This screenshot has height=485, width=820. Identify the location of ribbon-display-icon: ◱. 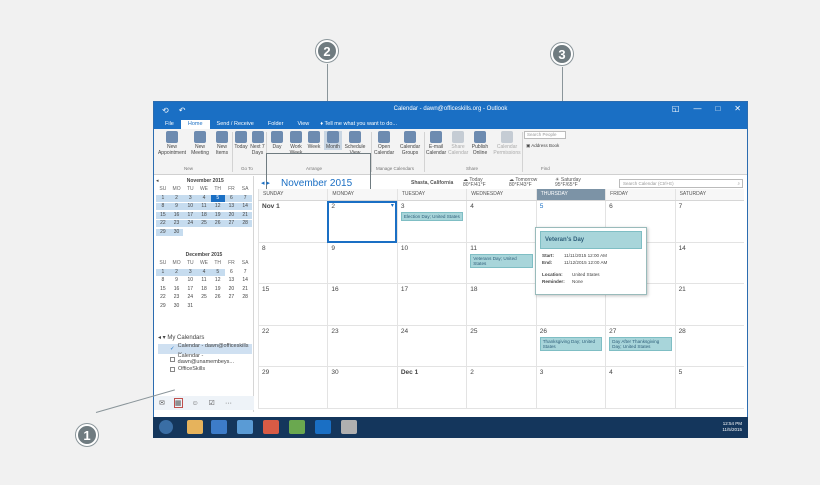
(676, 108).